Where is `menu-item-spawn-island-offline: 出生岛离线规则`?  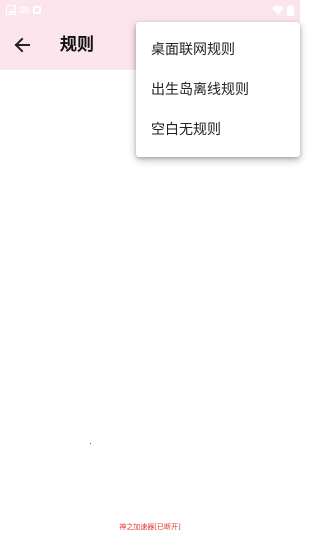
menu-item-spawn-island-offline: 出生岛离线规则 is located at coordinates (218, 90).